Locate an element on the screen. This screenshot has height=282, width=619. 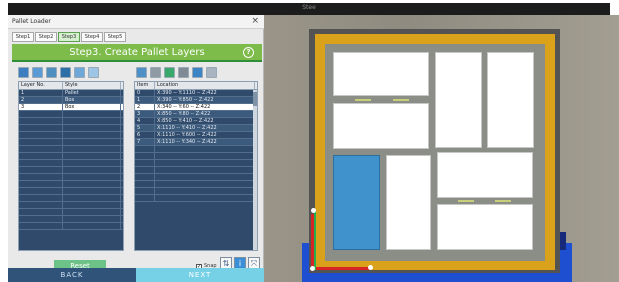
table-row: 7 X:1110 -- Y:340 -- Z:422 is located at coordinates (196, 142).